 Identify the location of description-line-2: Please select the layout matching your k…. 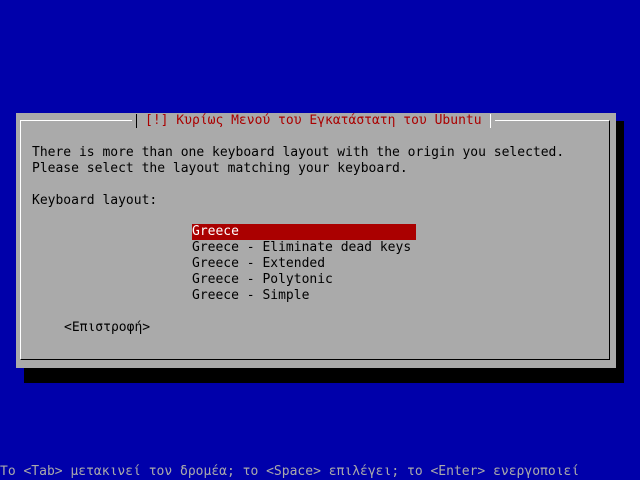
(220, 168).